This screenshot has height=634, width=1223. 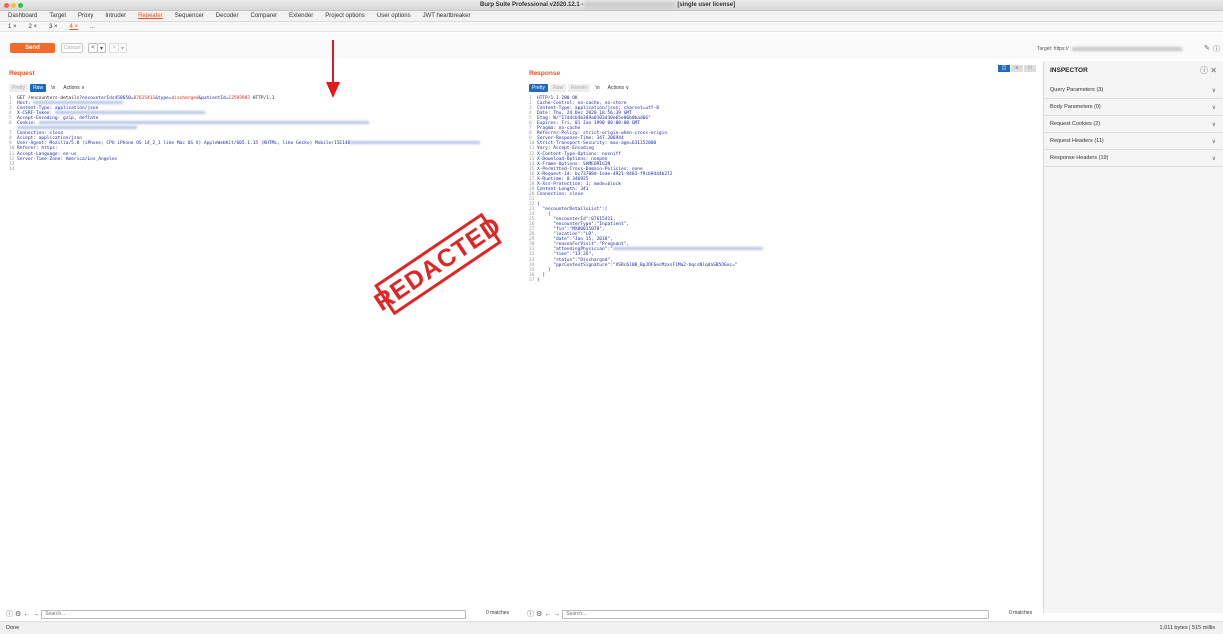 I want to click on inspector-row-response-headers-19: Response Headers (19) ∨, so click(x=1133, y=158).